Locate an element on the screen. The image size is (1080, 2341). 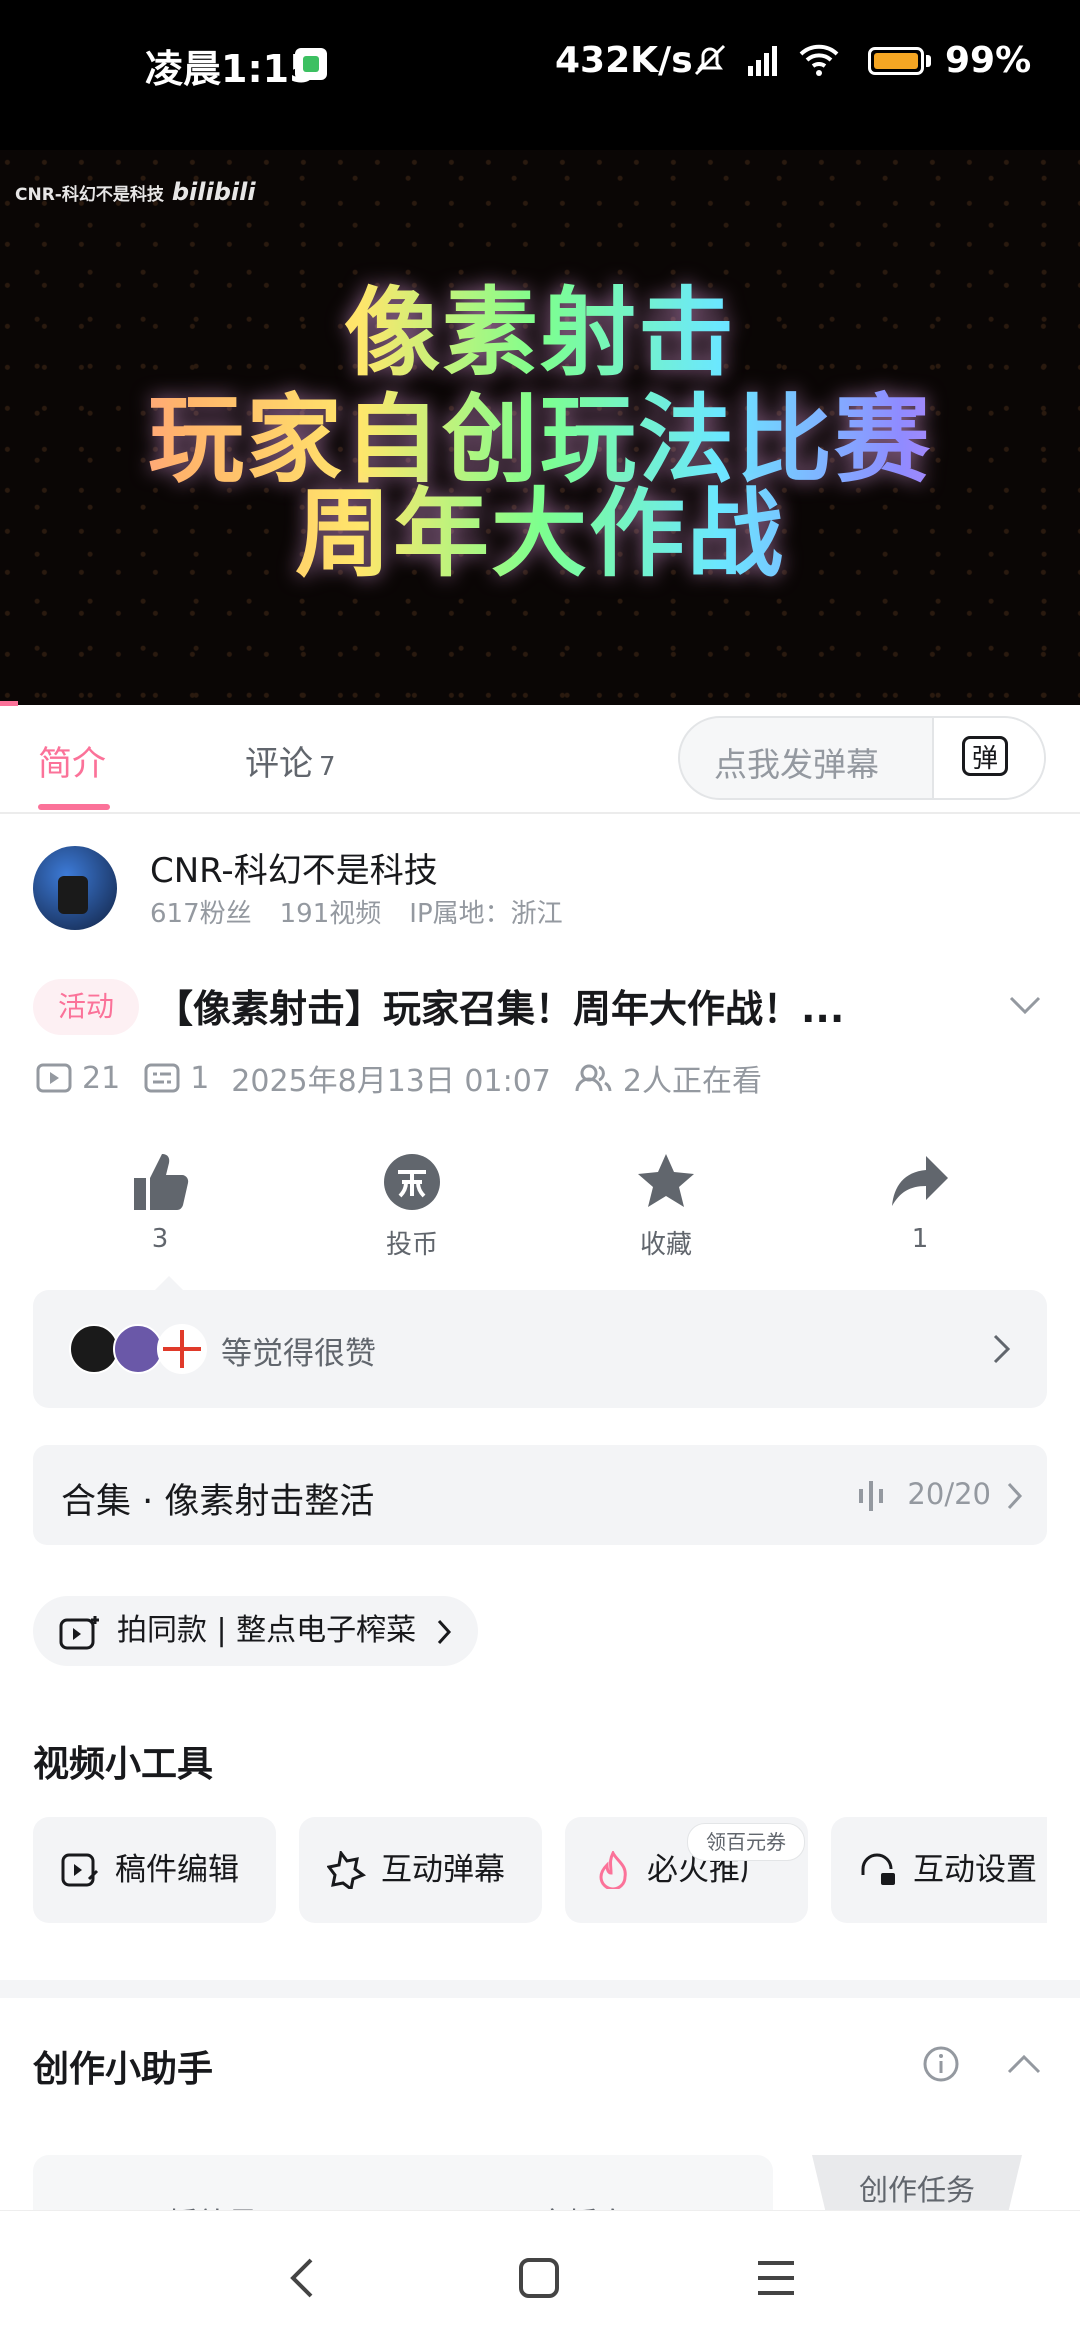
favorite-button: 收藏 is located at coordinates (666, 1205).